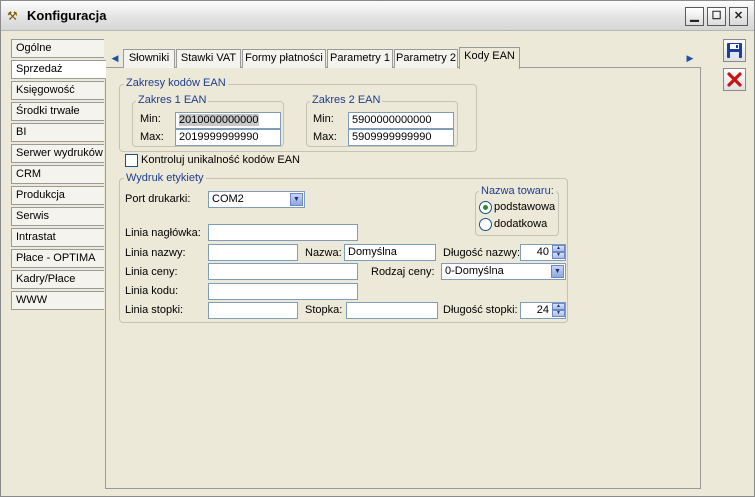 The image size is (755, 497). What do you see at coordinates (150, 119) in the screenshot?
I see `range1-min-label: Min:` at bounding box center [150, 119].